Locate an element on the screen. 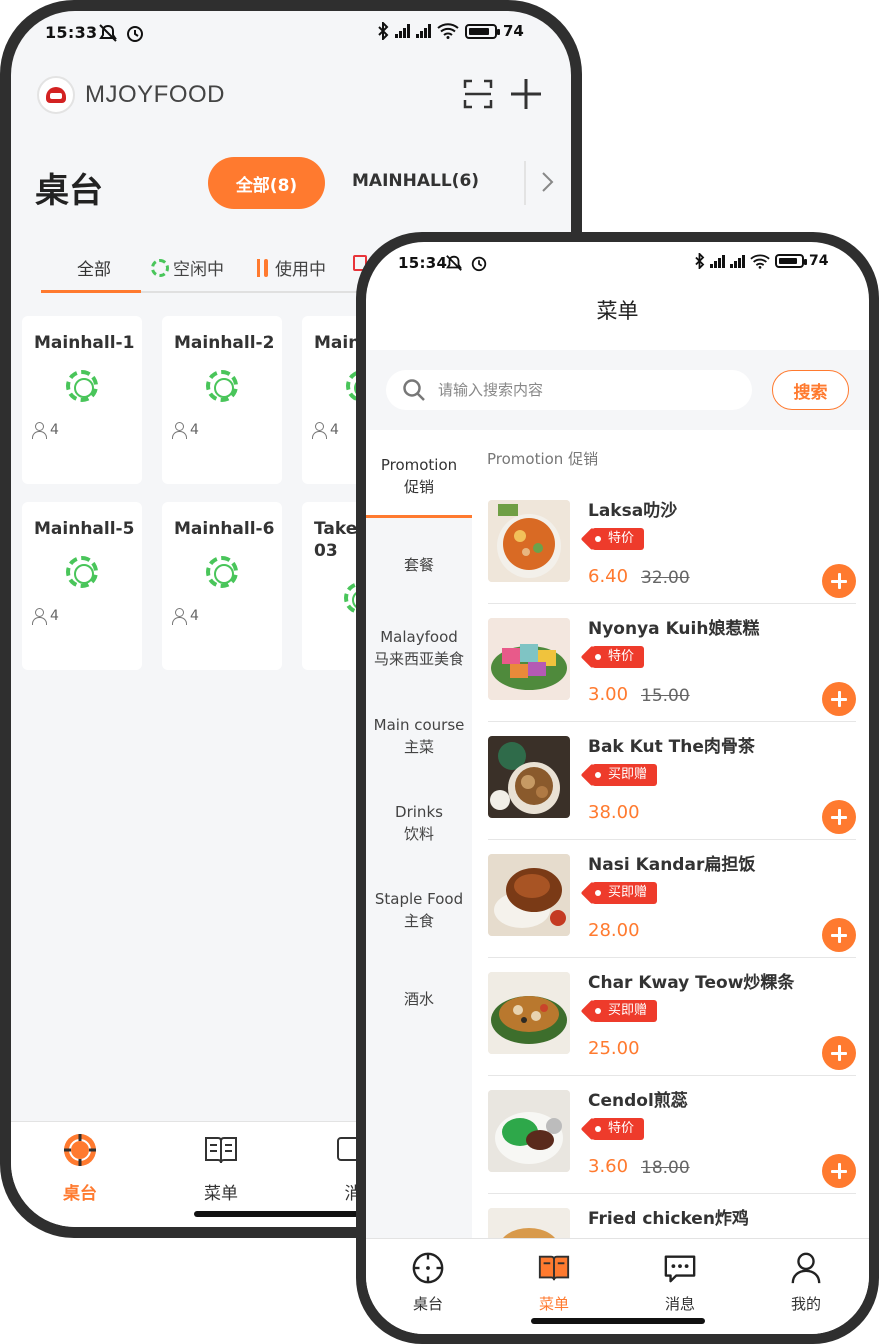  category-label-en: 套餐 is located at coordinates (418, 565).